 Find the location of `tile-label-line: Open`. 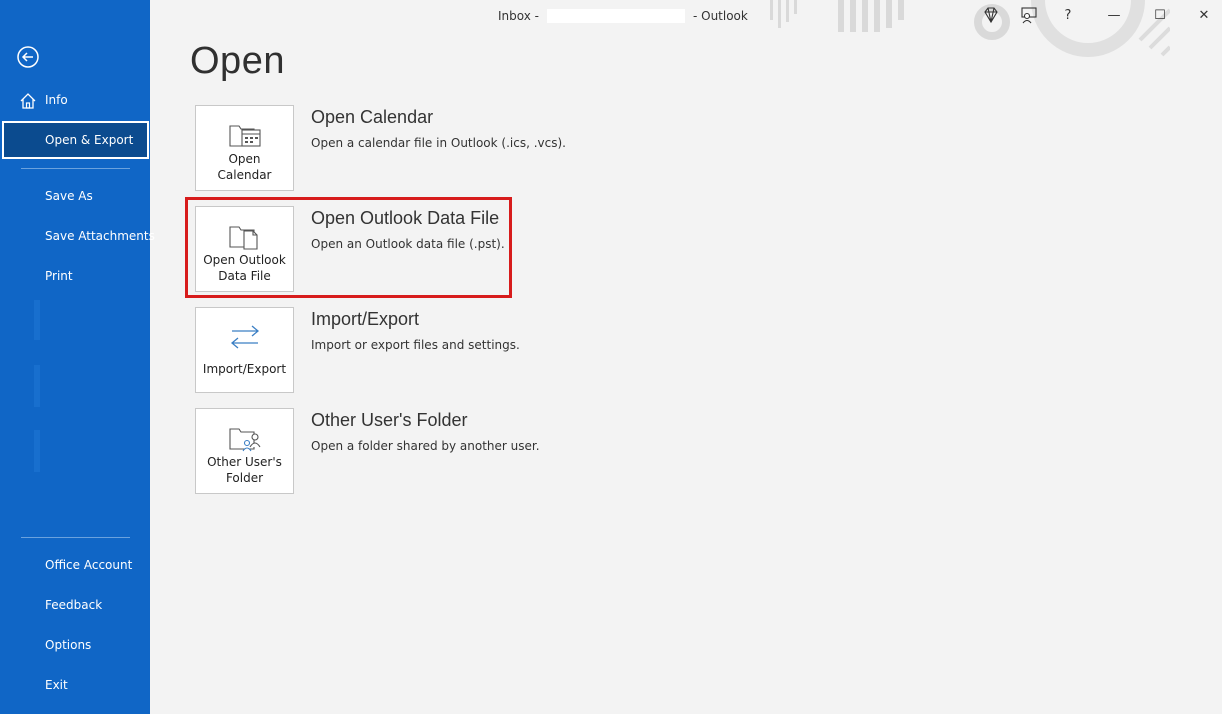

tile-label-line: Open is located at coordinates (244, 159).